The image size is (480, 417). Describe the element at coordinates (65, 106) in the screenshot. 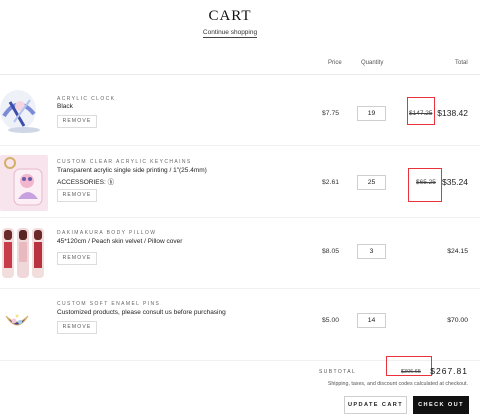

I see `product-variant: Black` at that location.